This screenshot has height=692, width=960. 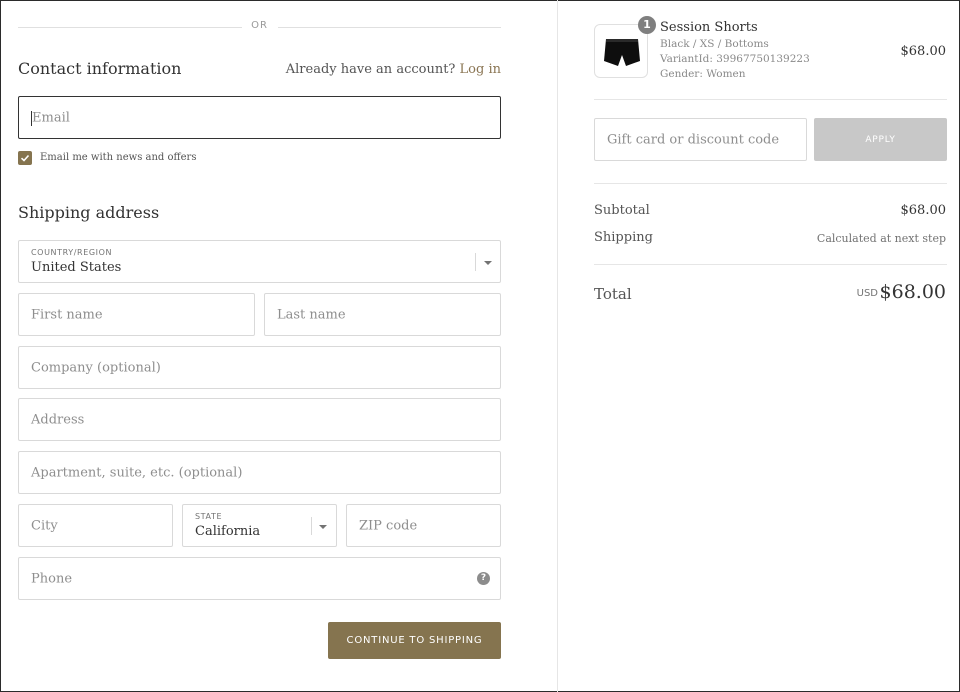 I want to click on newsletter-checkbox, so click(x=25, y=158).